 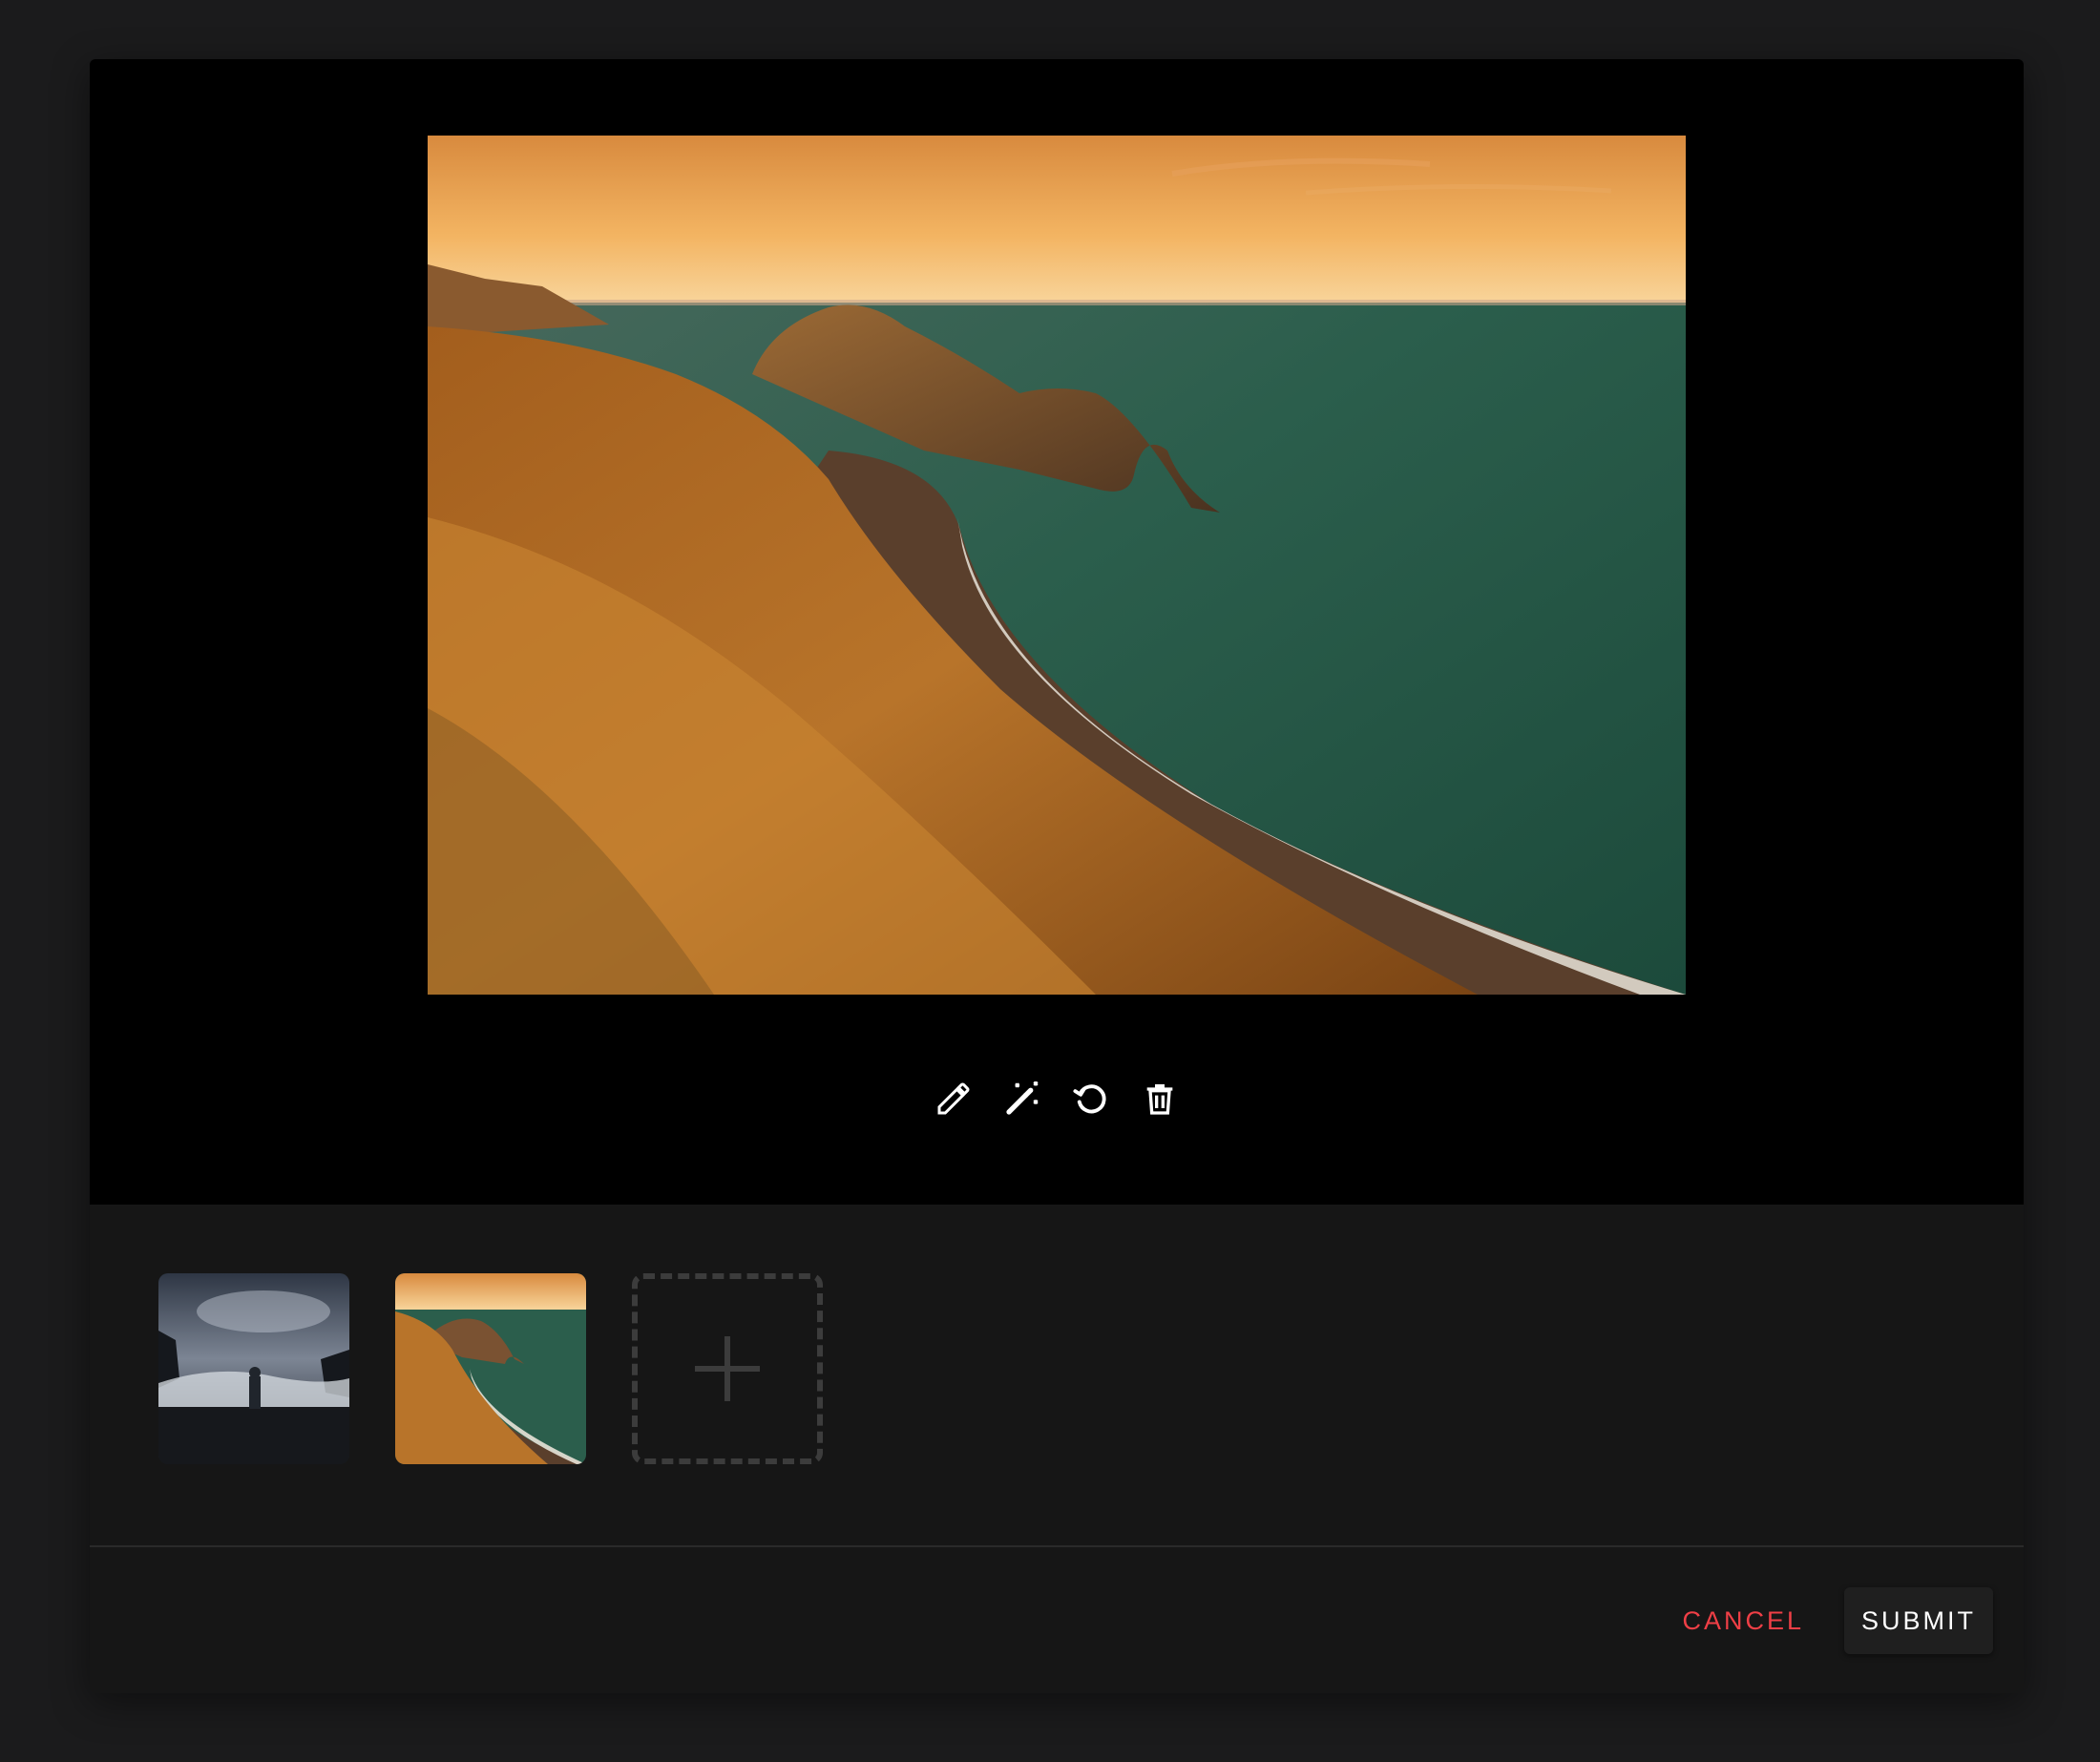 I want to click on pencil-icon, so click(x=954, y=1099).